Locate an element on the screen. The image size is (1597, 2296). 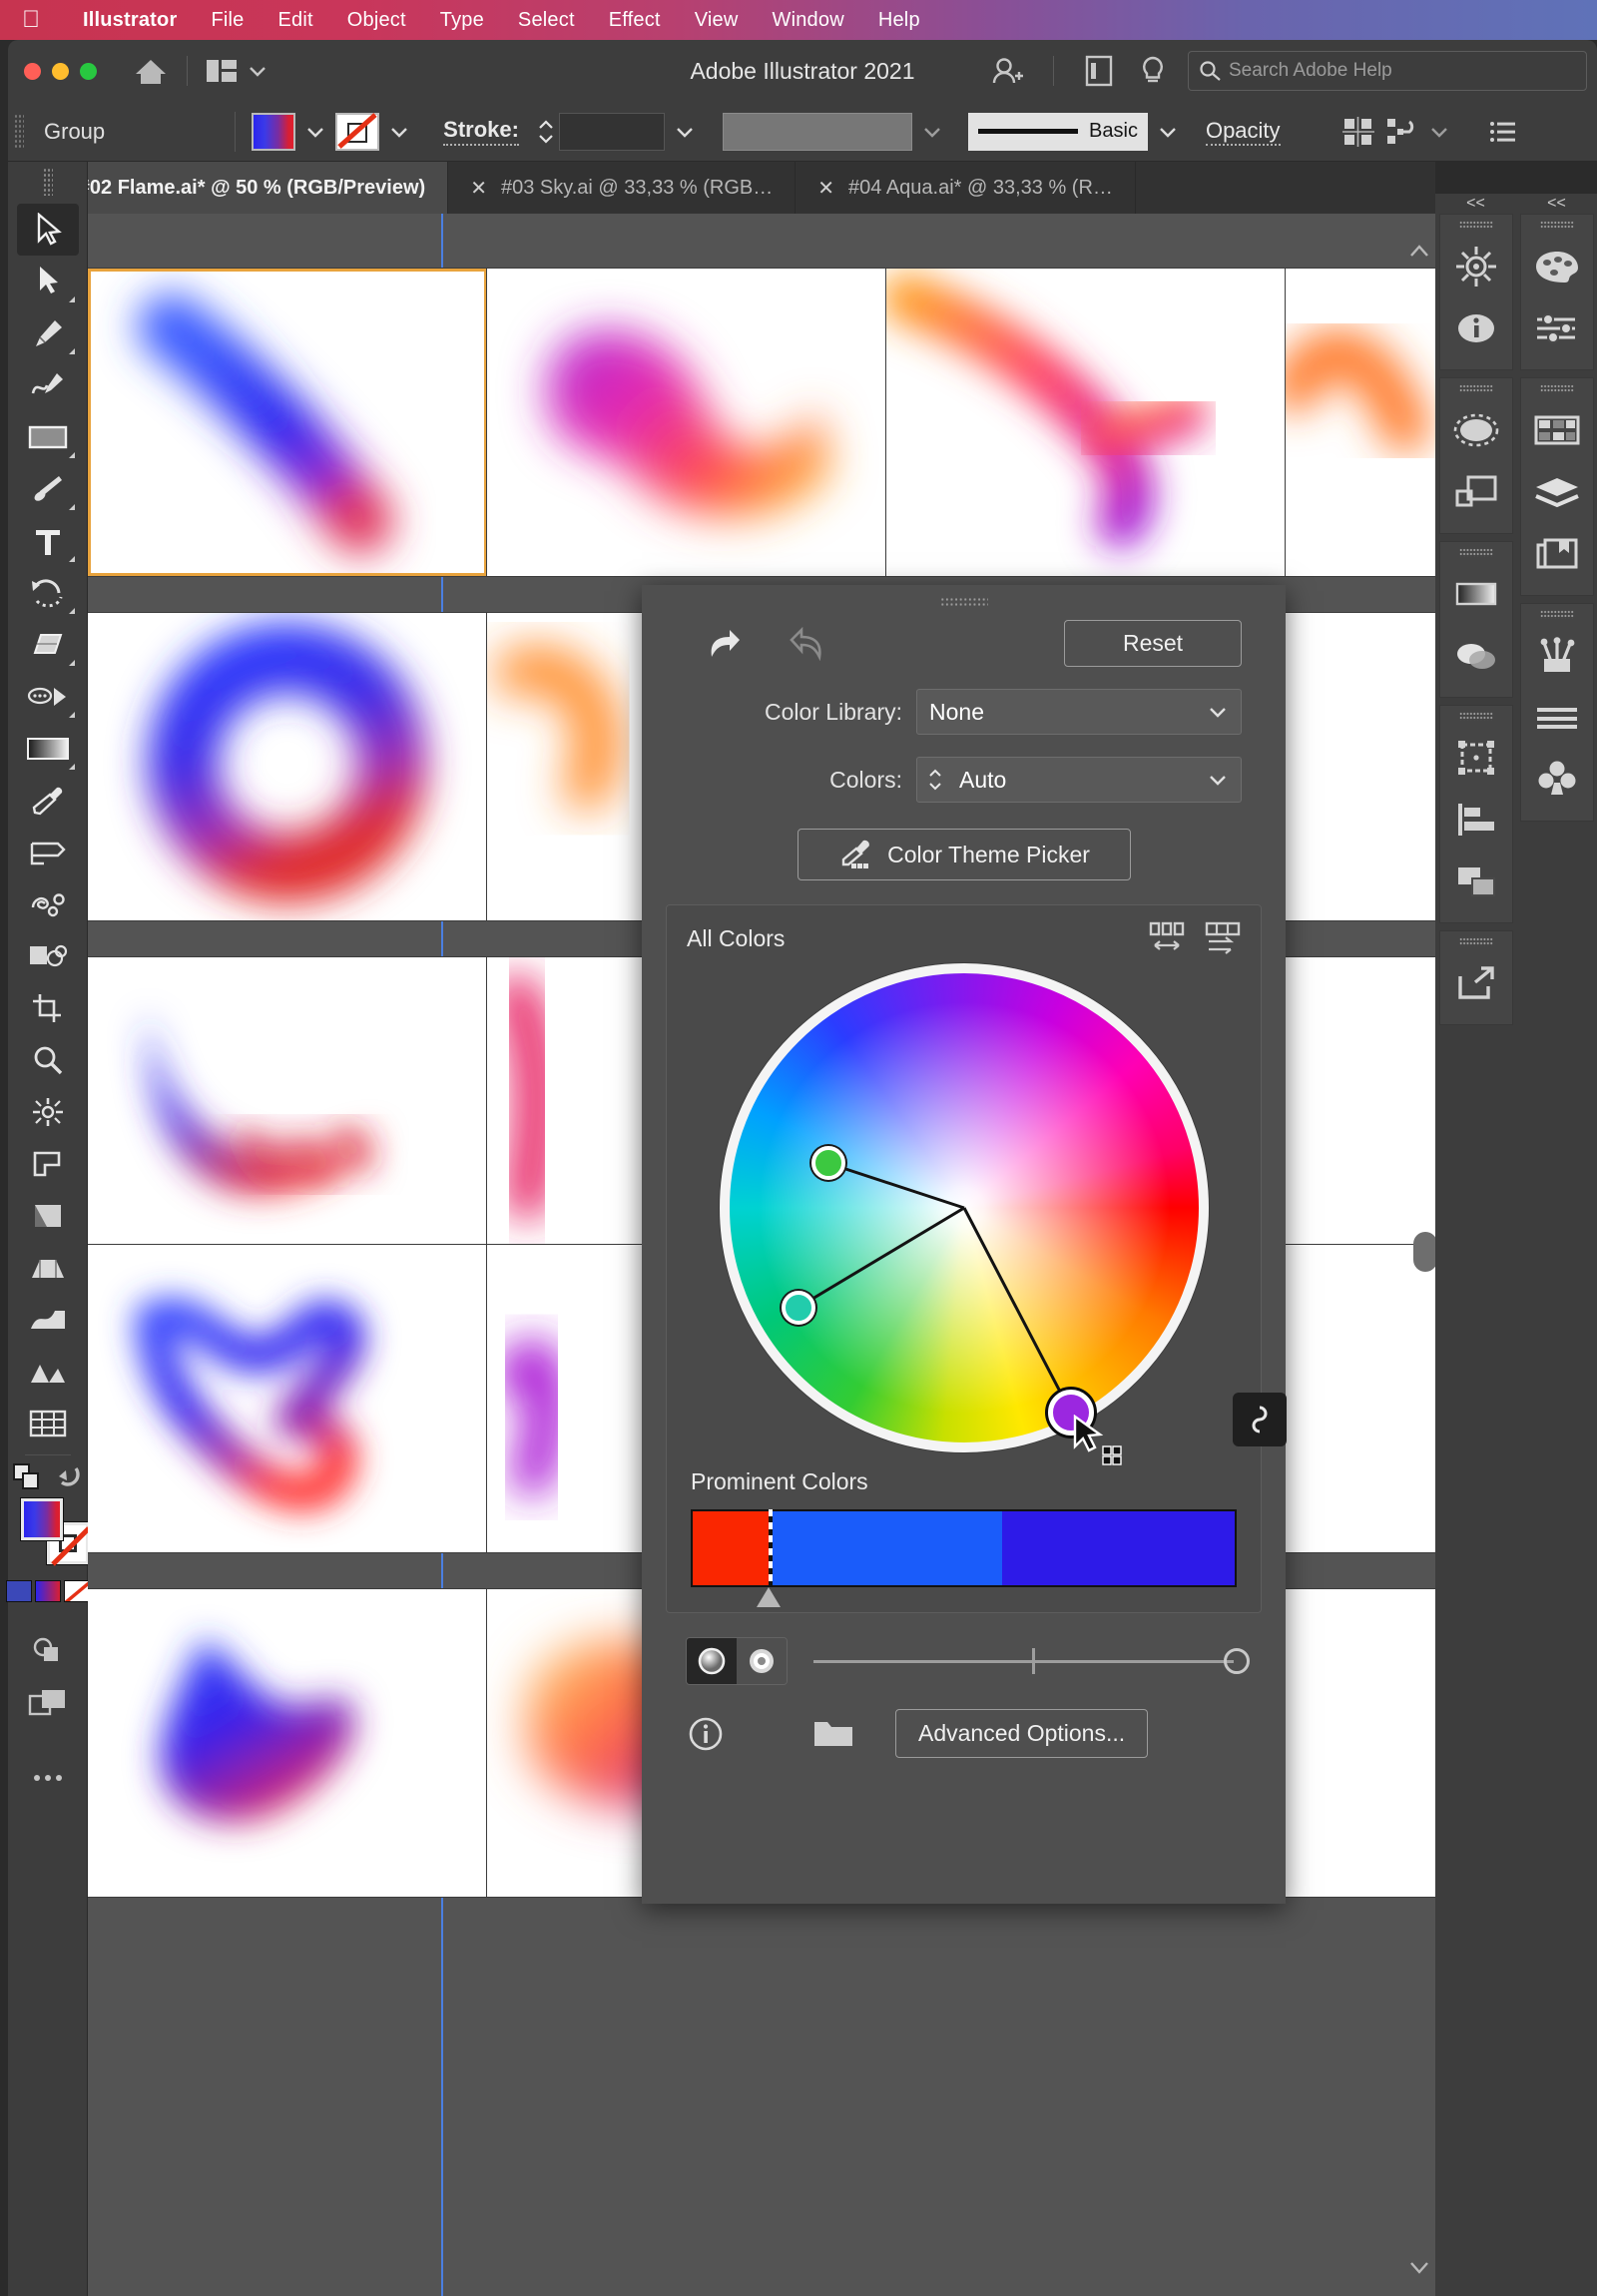
pen-tool is located at coordinates (48, 333).